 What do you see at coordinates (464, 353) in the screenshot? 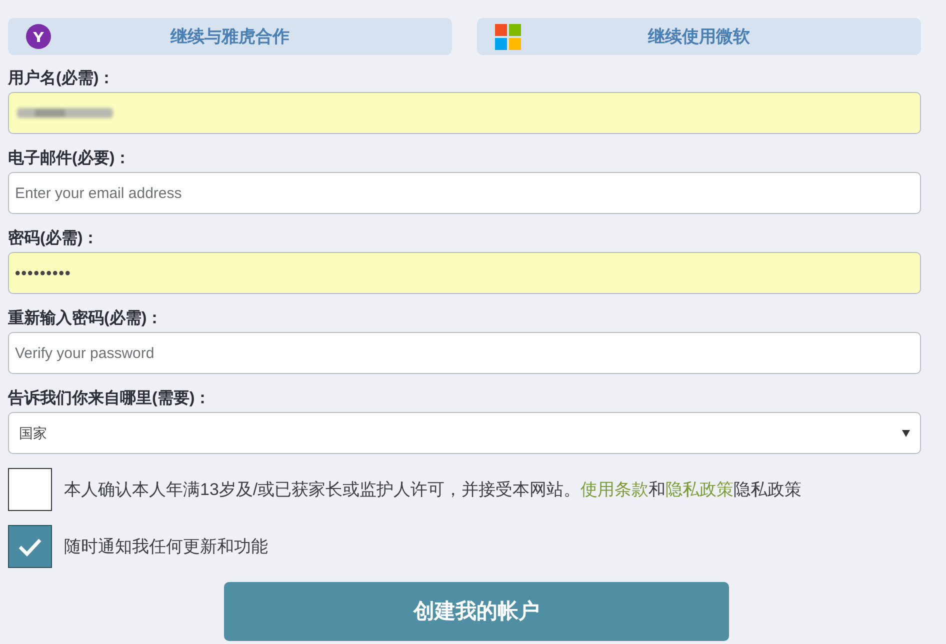
I see `input-field: Verify your password` at bounding box center [464, 353].